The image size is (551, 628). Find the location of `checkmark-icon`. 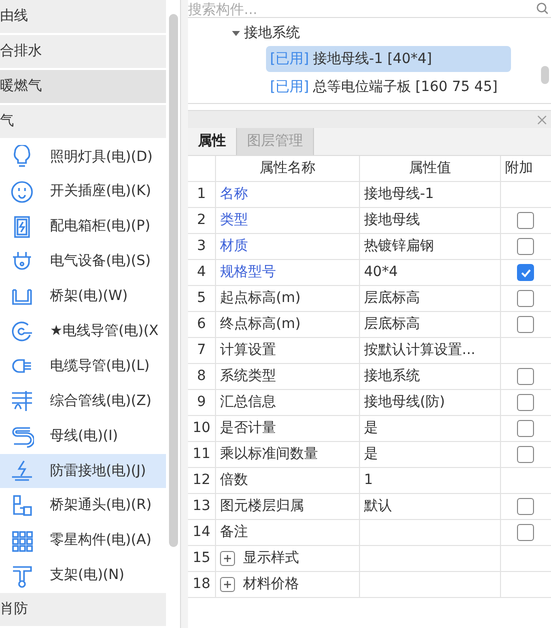

checkmark-icon is located at coordinates (526, 272).